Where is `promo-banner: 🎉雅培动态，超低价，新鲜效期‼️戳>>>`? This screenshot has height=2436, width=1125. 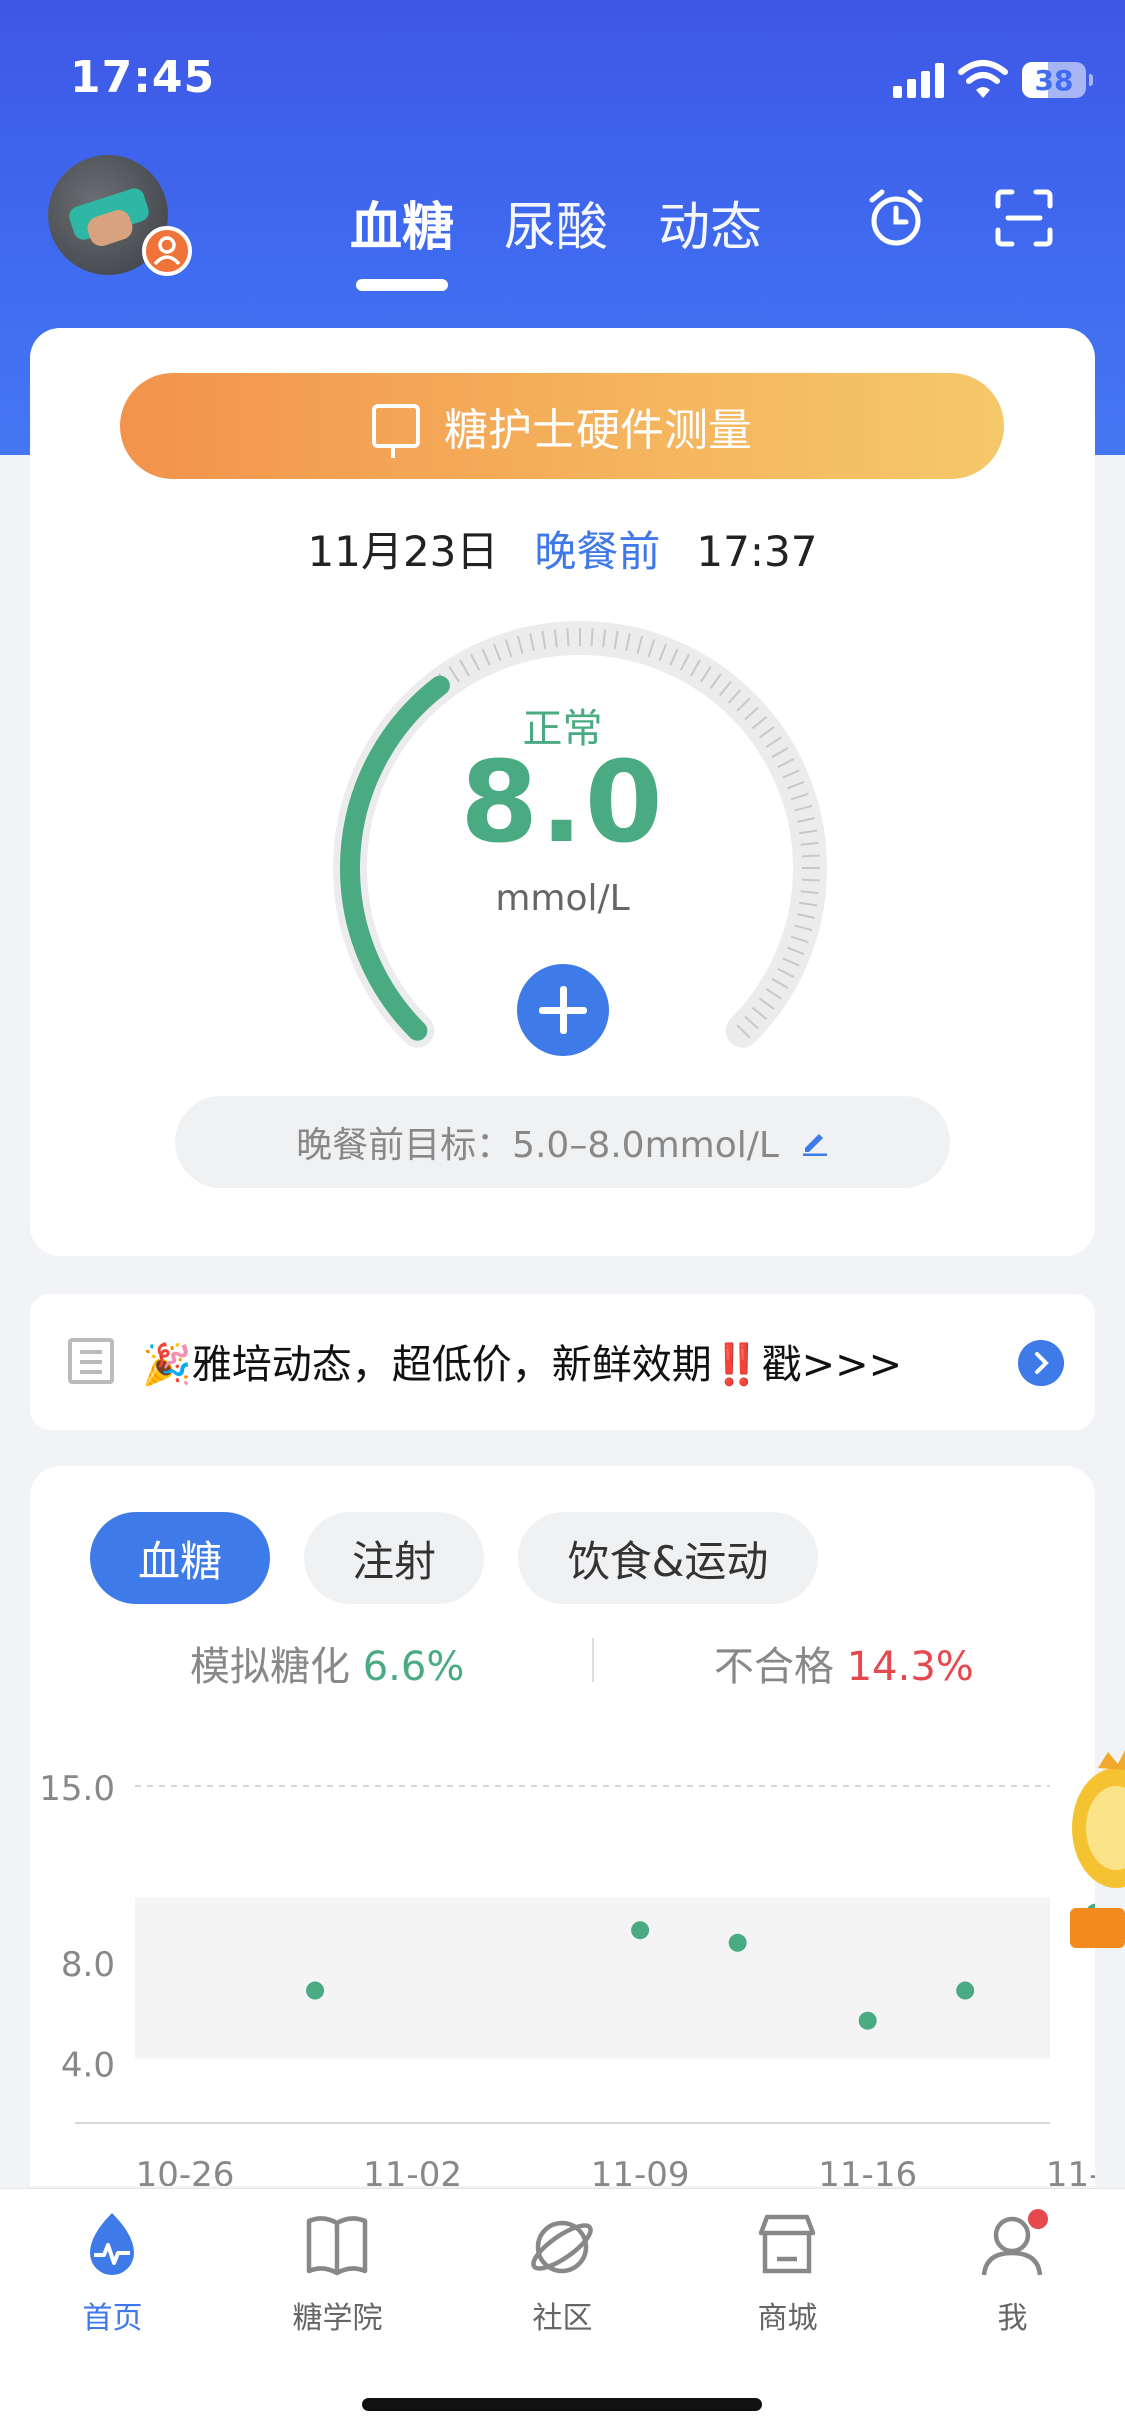
promo-banner: 🎉雅培动态，超低价，新鲜效期‼️戳>>> is located at coordinates (562, 1362).